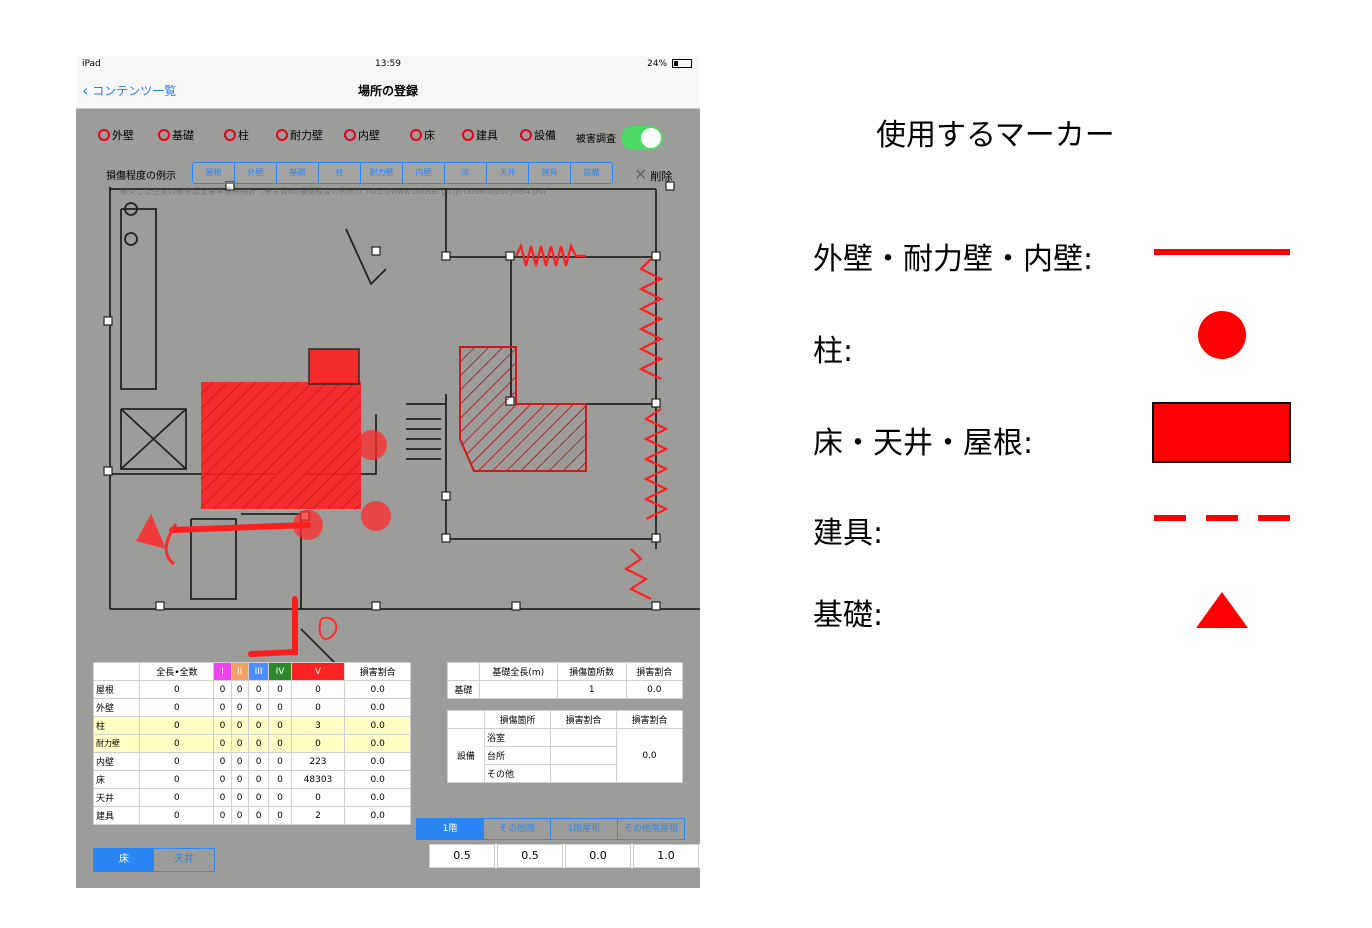 This screenshot has width=1372, height=928. What do you see at coordinates (214, 173) in the screenshot?
I see `seg-roof: 屋根` at bounding box center [214, 173].